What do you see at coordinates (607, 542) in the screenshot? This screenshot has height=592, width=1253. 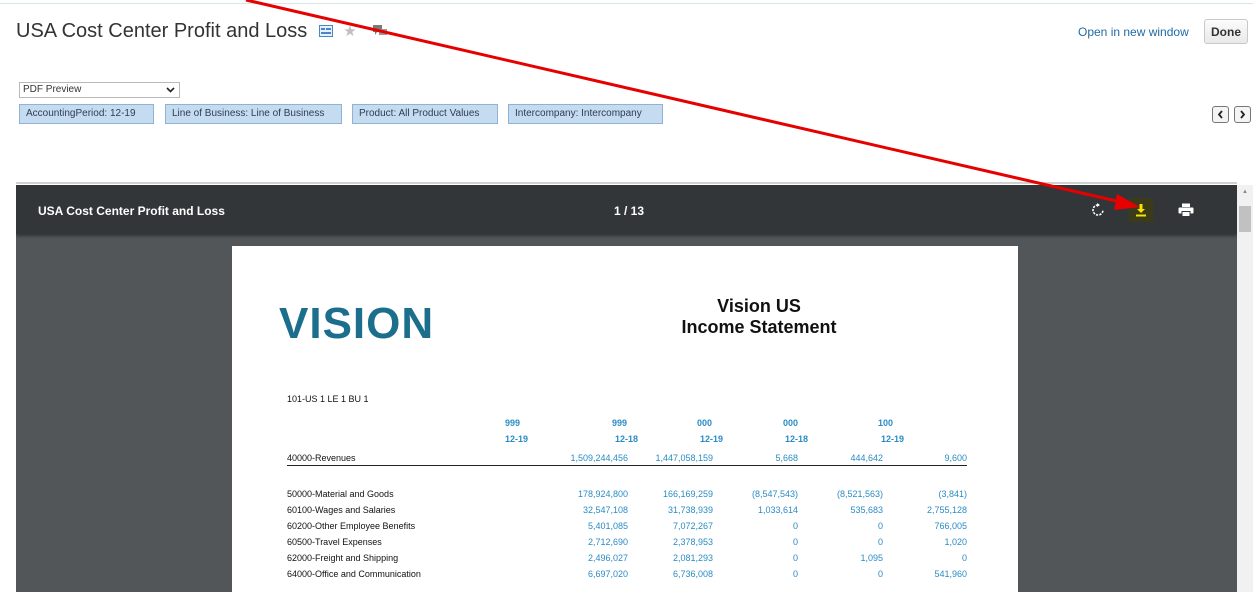 I see `expense-cell: 2,712,690` at bounding box center [607, 542].